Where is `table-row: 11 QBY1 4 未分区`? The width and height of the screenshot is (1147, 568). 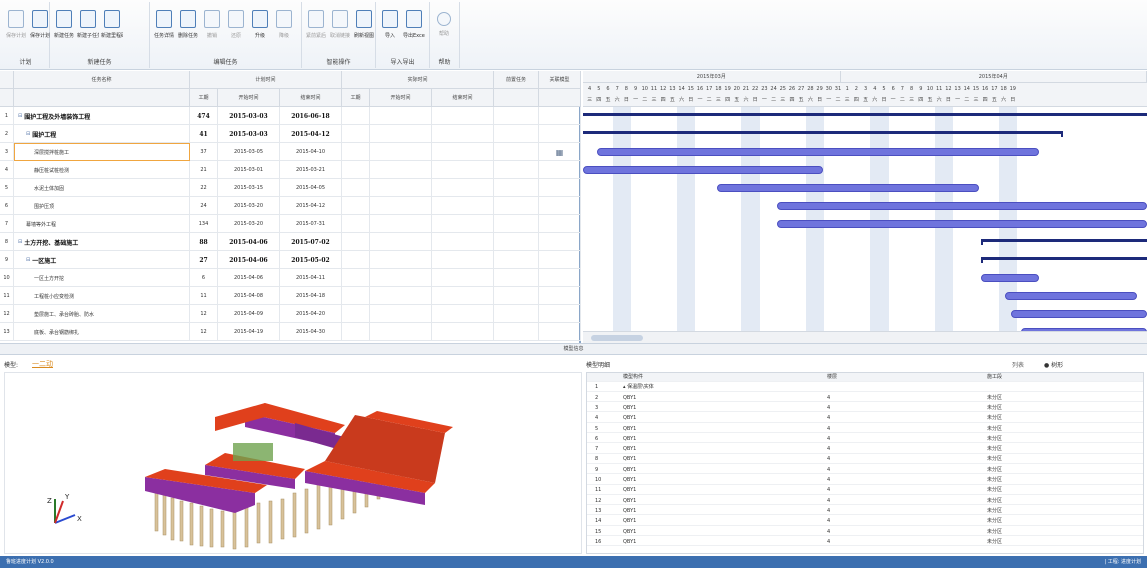
table-row: 11 QBY1 4 未分区 is located at coordinates (865, 490).